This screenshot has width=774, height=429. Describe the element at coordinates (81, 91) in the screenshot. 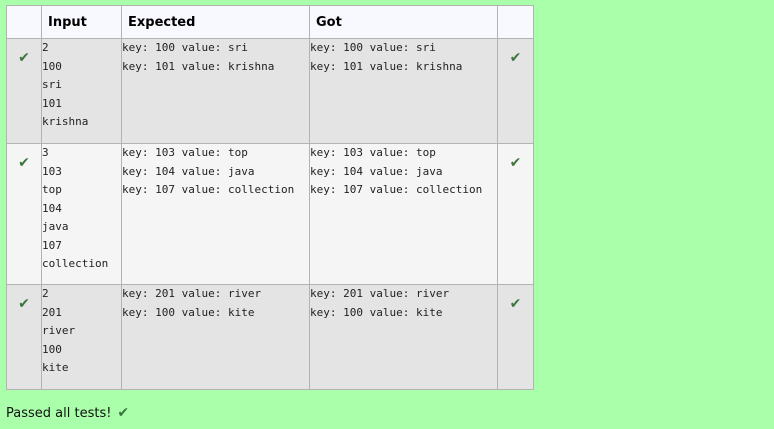

I see `input-cell: 2 100 sri 101 krishna` at that location.